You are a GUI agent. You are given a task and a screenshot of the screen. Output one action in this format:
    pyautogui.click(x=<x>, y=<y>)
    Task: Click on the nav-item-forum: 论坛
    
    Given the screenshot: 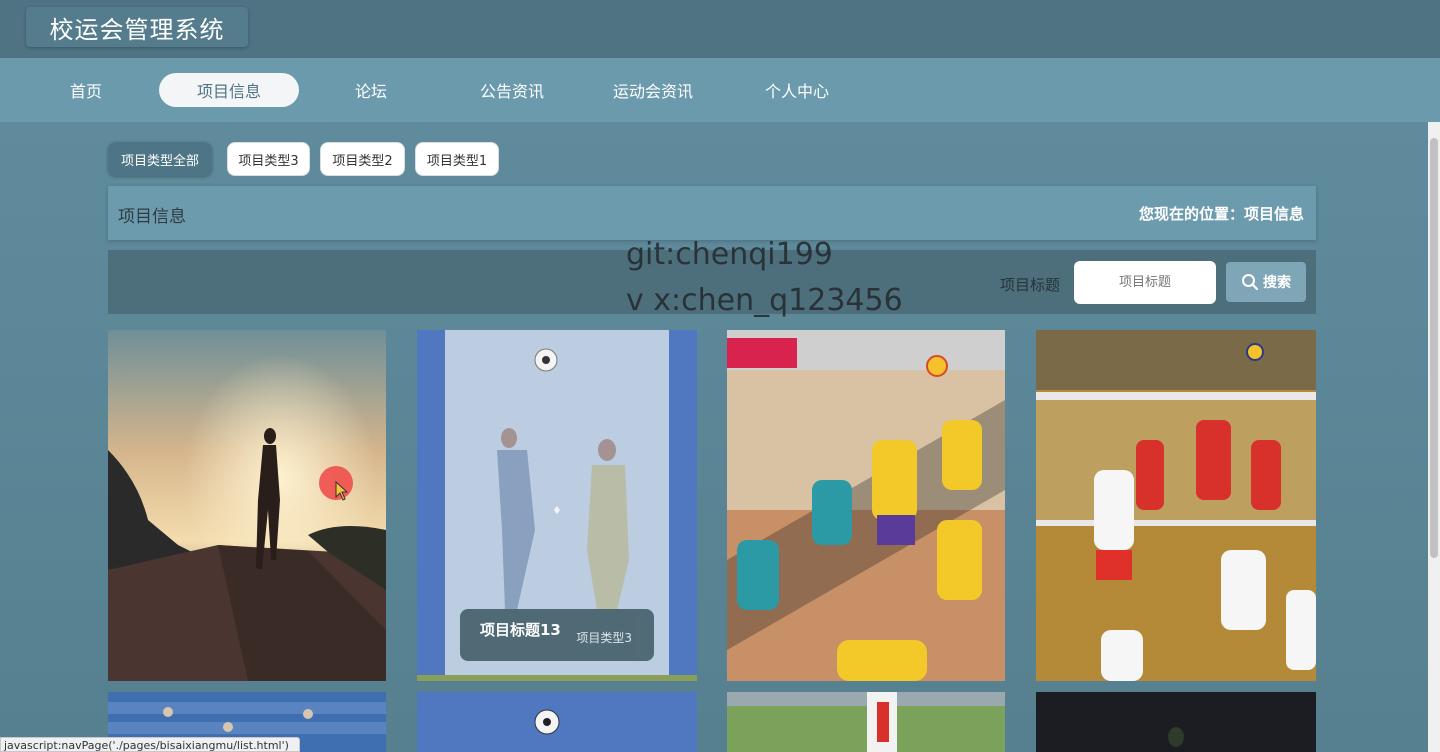 What is the action you would take?
    pyautogui.click(x=371, y=90)
    